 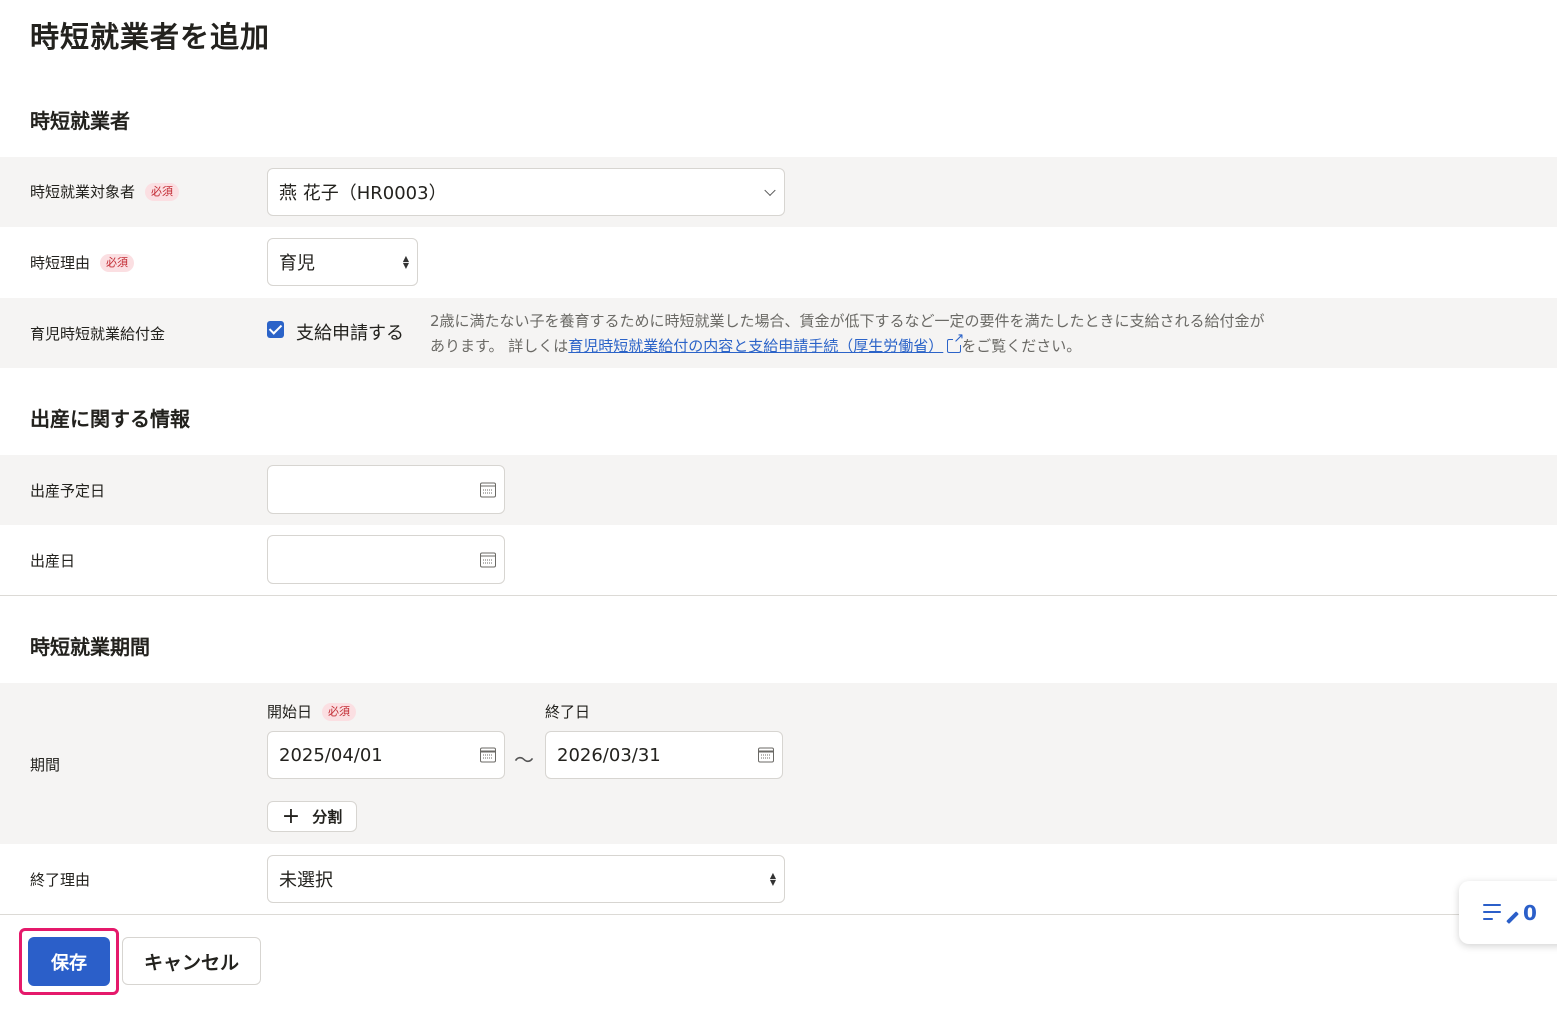 I want to click on save-button-highlight: 保存, so click(x=69, y=961).